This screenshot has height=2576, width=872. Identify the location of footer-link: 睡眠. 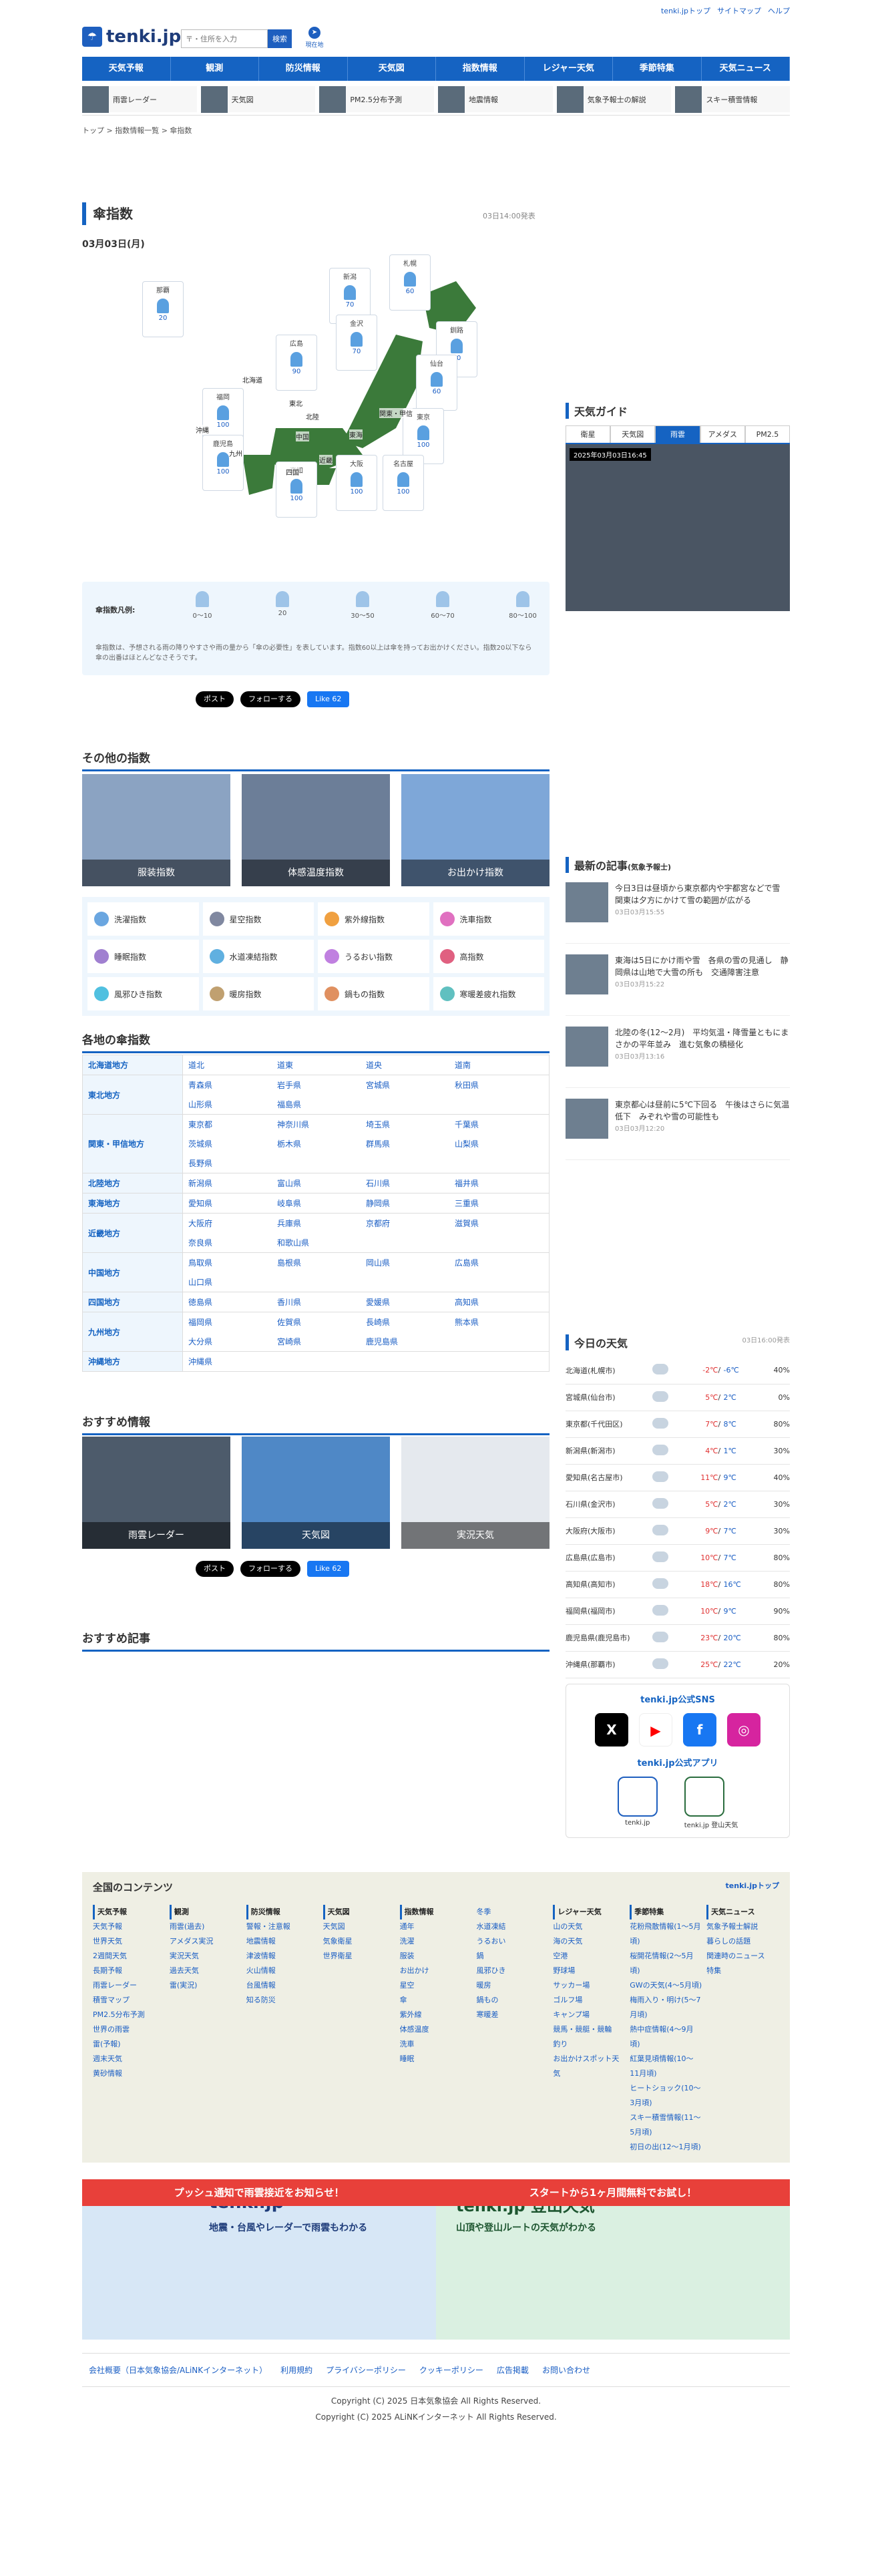
(436, 2059).